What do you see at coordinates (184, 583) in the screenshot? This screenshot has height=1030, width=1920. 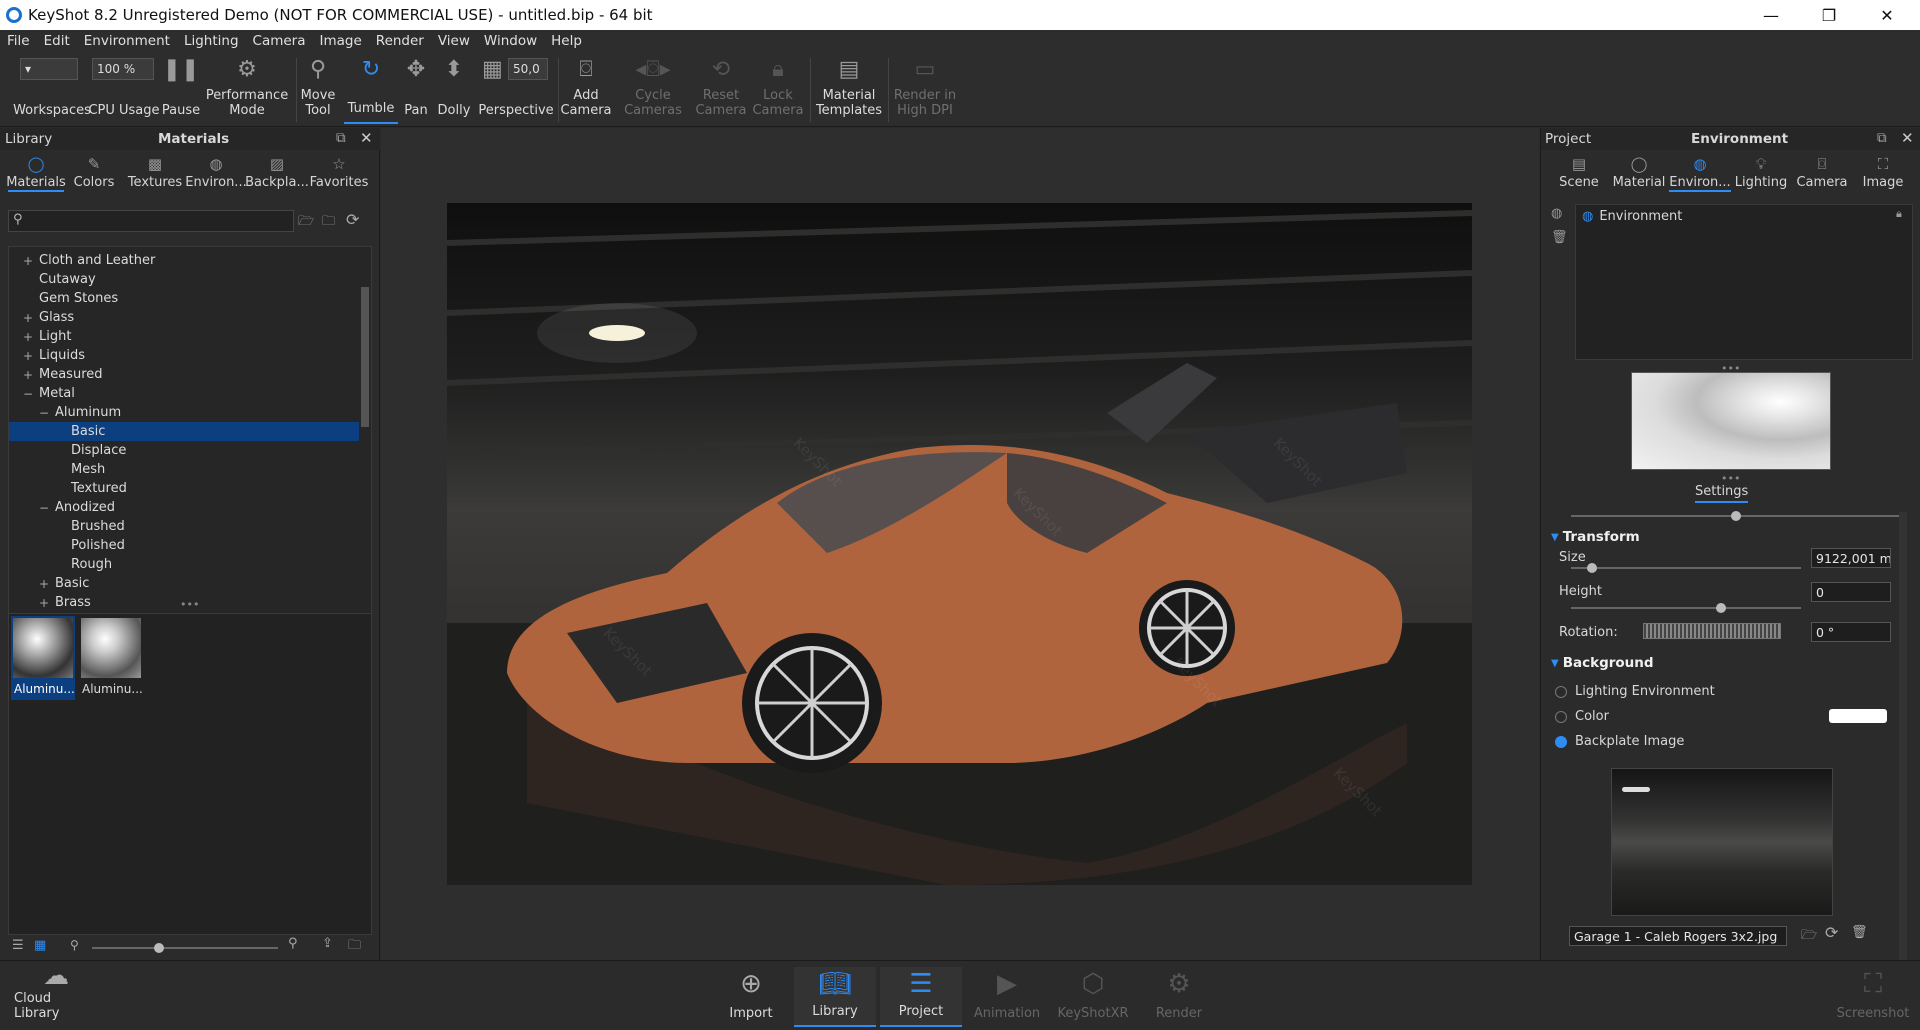 I see `tree-item: + Basic` at bounding box center [184, 583].